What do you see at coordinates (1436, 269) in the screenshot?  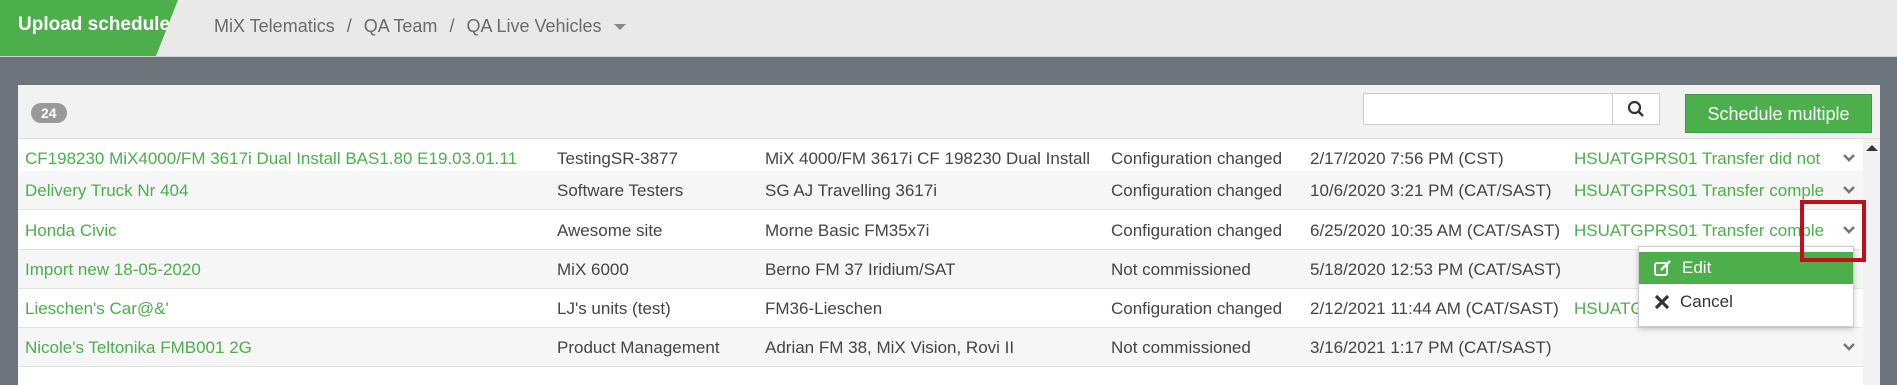 I see `date-cell: 5/18/2020 12:53 PM (CAT/SAST)` at bounding box center [1436, 269].